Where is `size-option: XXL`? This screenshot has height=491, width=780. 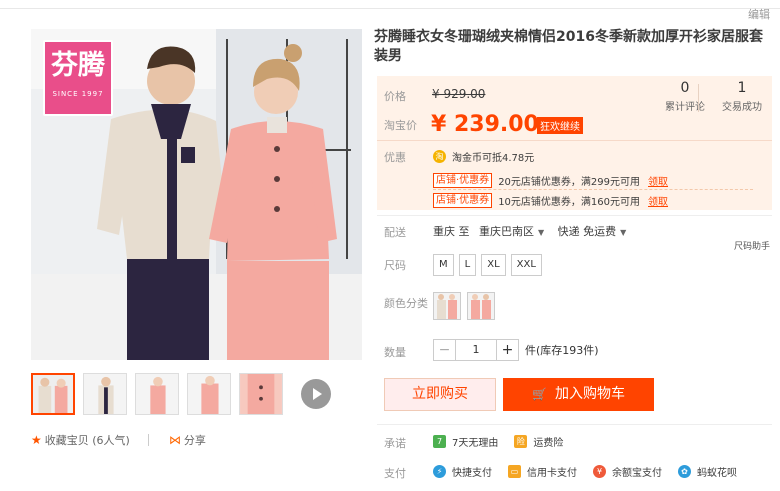 size-option: XXL is located at coordinates (526, 265).